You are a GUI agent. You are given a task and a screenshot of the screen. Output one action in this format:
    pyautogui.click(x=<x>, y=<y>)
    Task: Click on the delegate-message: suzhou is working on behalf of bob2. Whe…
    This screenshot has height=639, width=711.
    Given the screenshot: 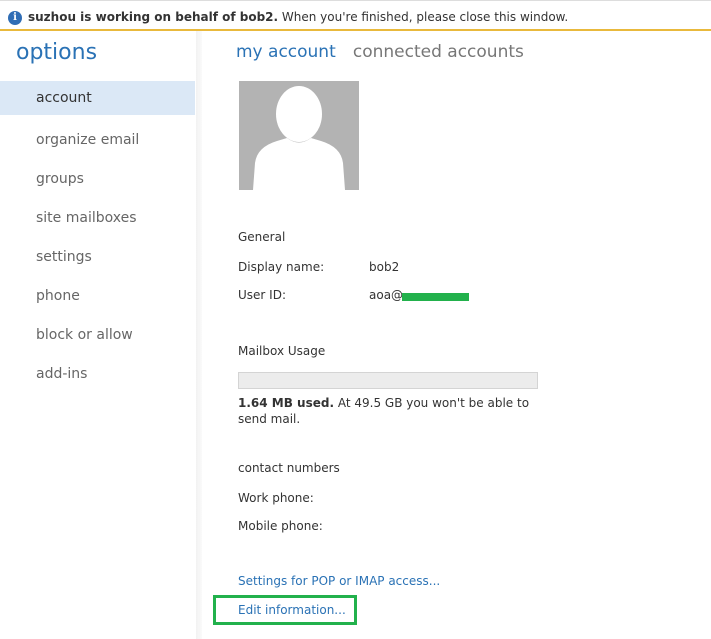 What is the action you would take?
    pyautogui.click(x=298, y=17)
    